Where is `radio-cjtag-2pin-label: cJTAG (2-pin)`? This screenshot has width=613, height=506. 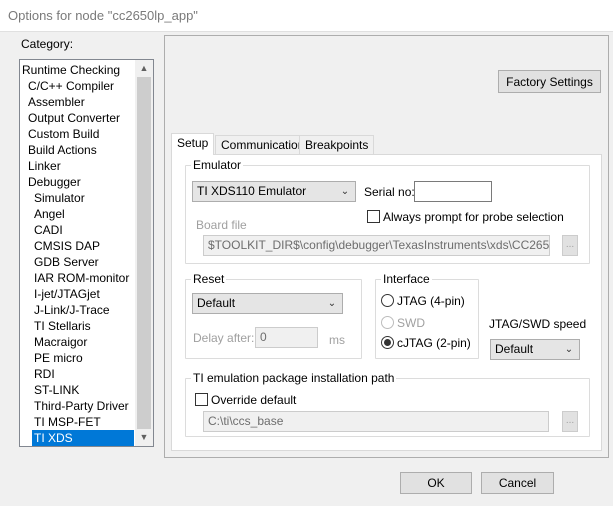
radio-cjtag-2pin-label: cJTAG (2-pin) is located at coordinates (434, 343).